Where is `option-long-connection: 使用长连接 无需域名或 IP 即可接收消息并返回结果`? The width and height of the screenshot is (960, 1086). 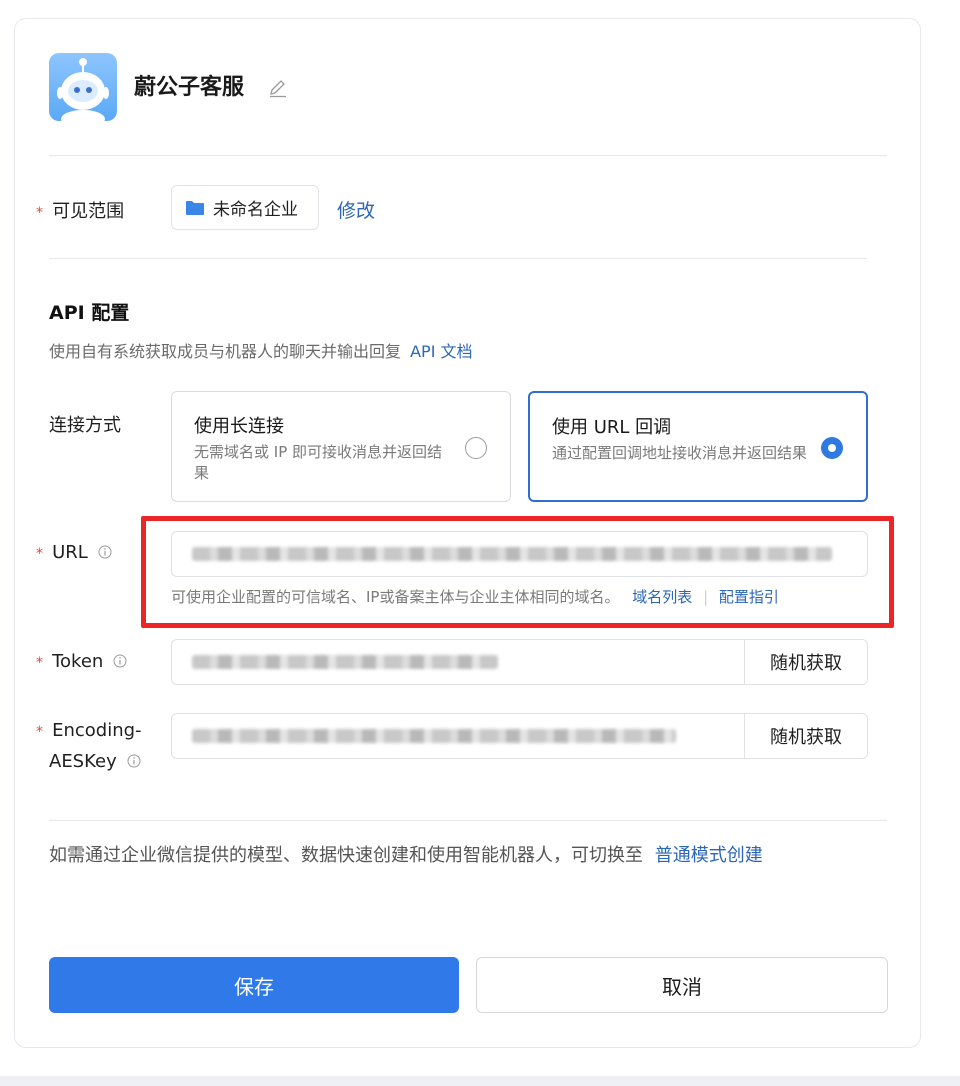 option-long-connection: 使用长连接 无需域名或 IP 即可接收消息并返回结果 is located at coordinates (341, 446).